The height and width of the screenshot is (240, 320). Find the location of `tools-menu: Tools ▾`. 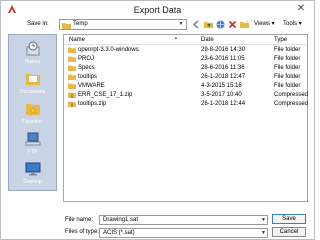

tools-menu: Tools ▾ is located at coordinates (292, 23).